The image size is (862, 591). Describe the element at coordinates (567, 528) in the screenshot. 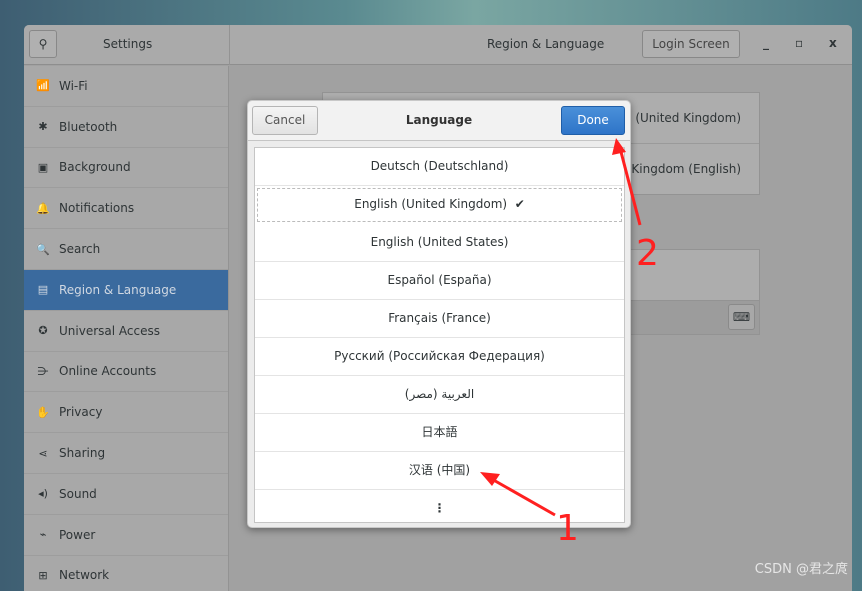

I see `step-1-label: 1` at that location.